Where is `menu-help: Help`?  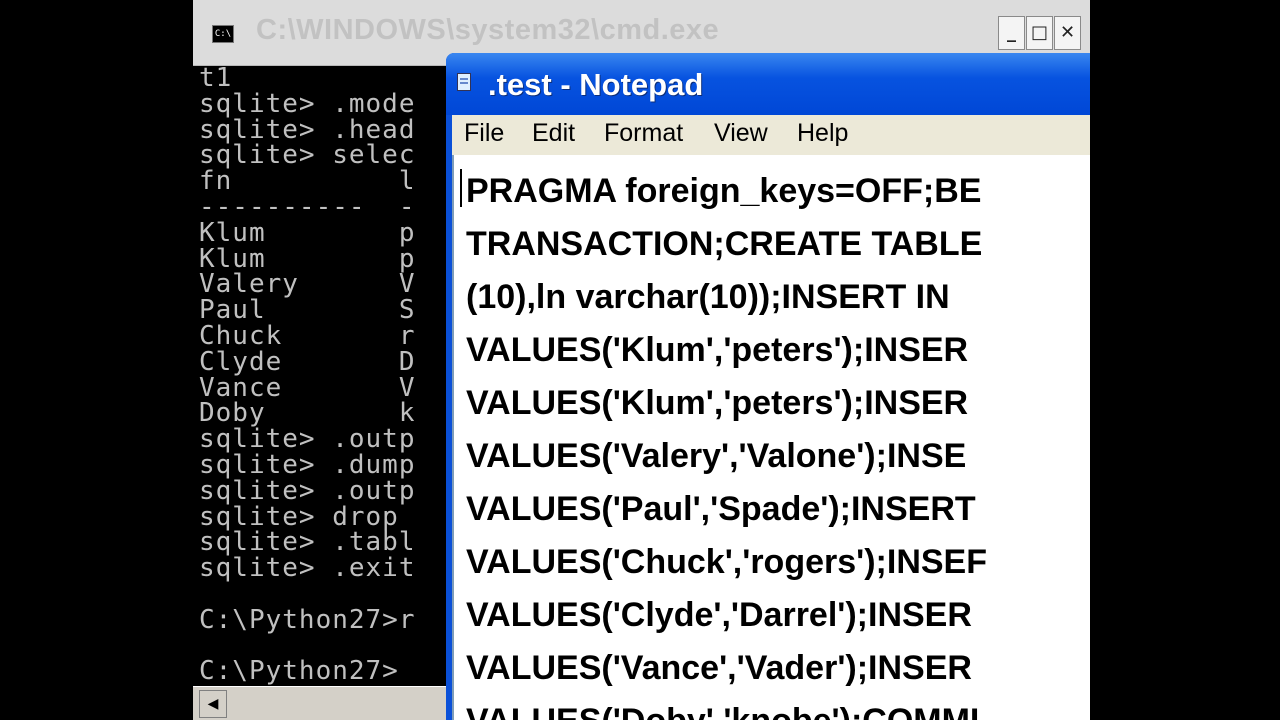
menu-help: Help is located at coordinates (822, 133).